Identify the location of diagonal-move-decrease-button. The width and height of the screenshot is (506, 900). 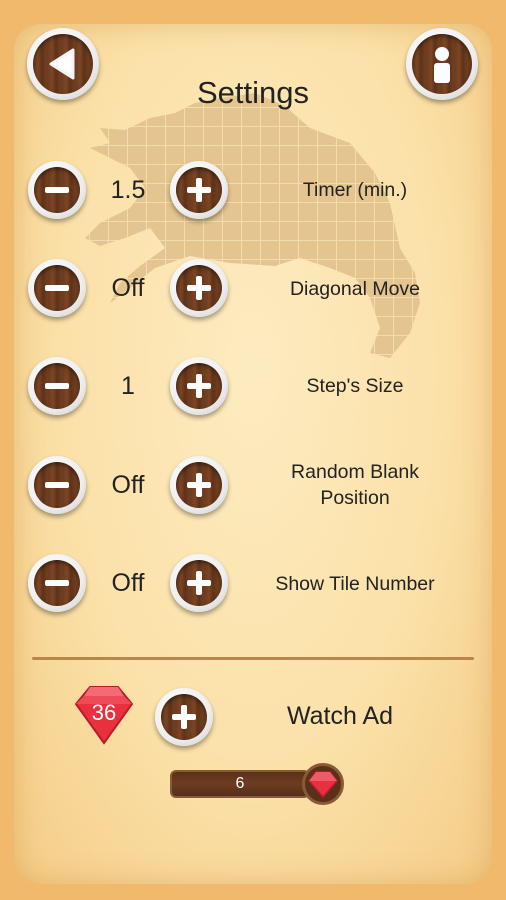
(57, 288).